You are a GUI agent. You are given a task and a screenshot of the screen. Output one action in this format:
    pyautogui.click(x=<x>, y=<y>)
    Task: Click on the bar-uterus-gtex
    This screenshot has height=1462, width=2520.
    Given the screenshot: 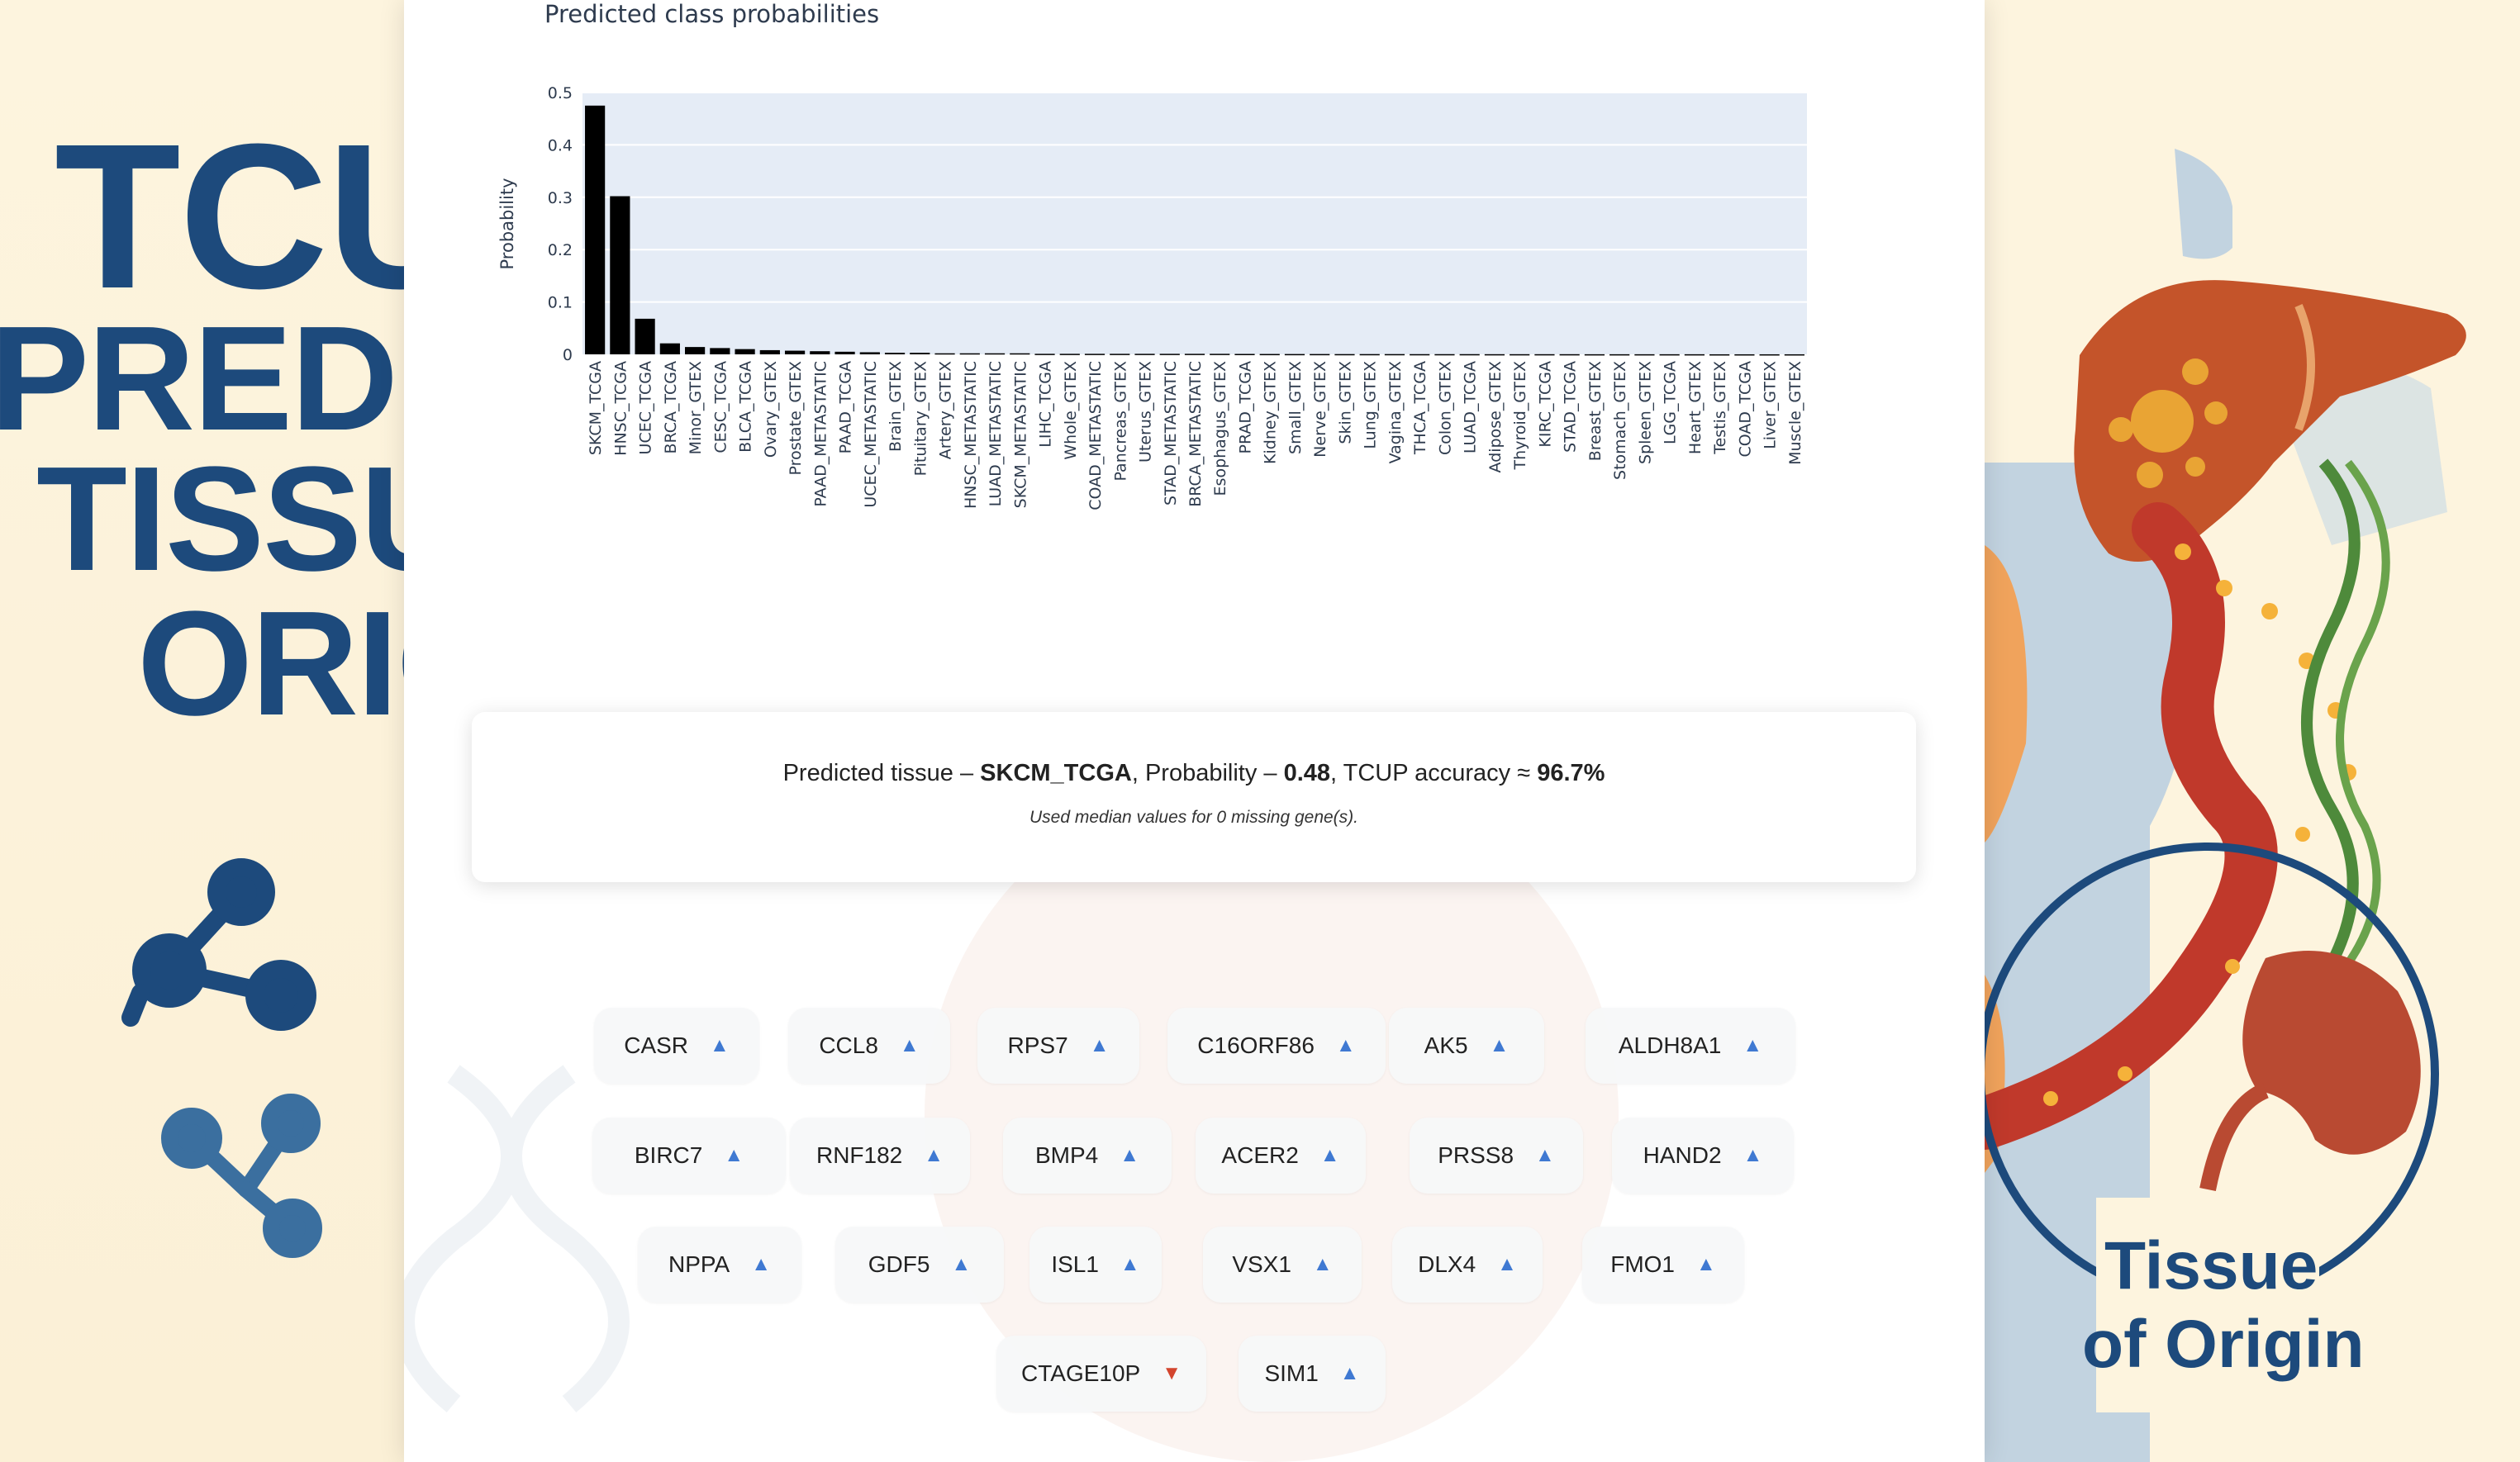 What is the action you would take?
    pyautogui.click(x=1144, y=354)
    